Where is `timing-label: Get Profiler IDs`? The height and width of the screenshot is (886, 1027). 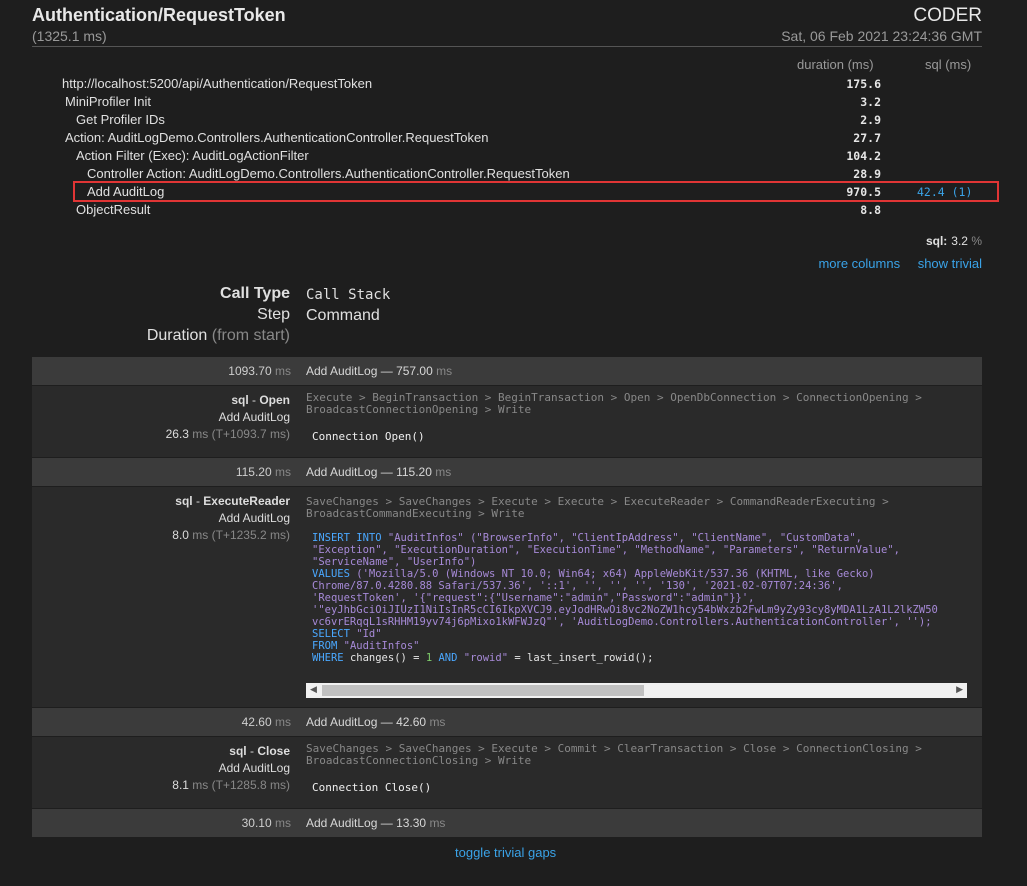
timing-label: Get Profiler IDs is located at coordinates (120, 119).